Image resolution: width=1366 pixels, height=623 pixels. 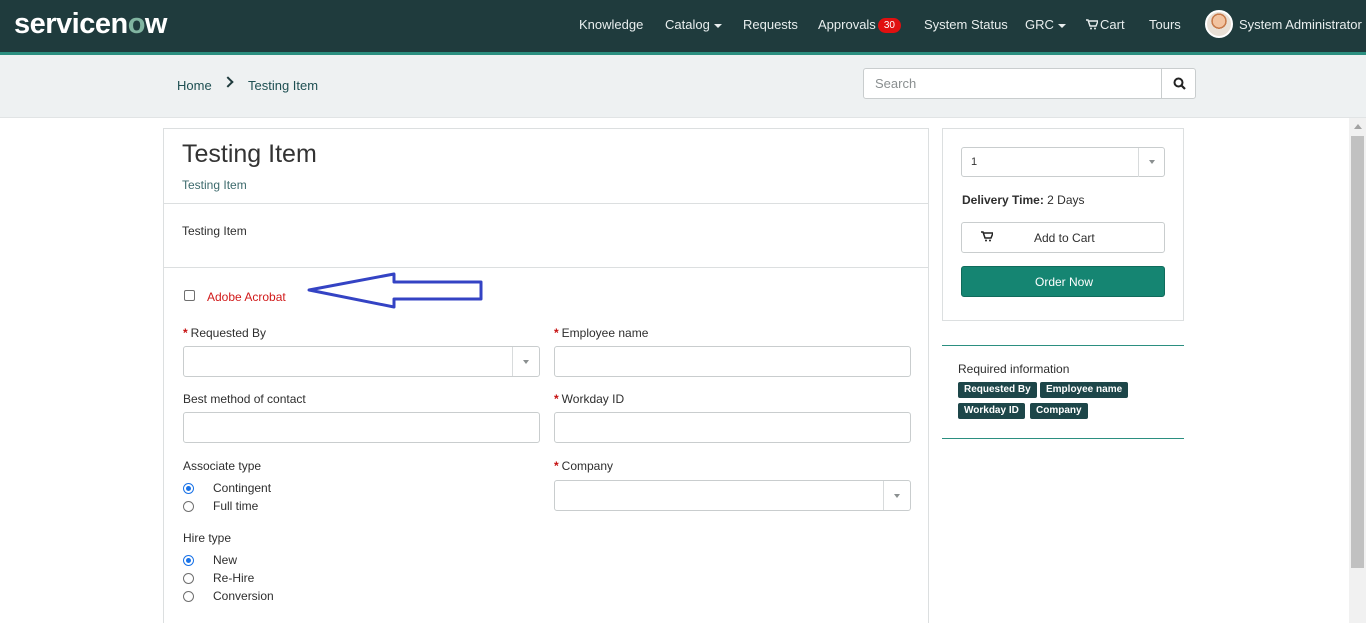 What do you see at coordinates (395, 290) in the screenshot?
I see `annotation-arrow-icon` at bounding box center [395, 290].